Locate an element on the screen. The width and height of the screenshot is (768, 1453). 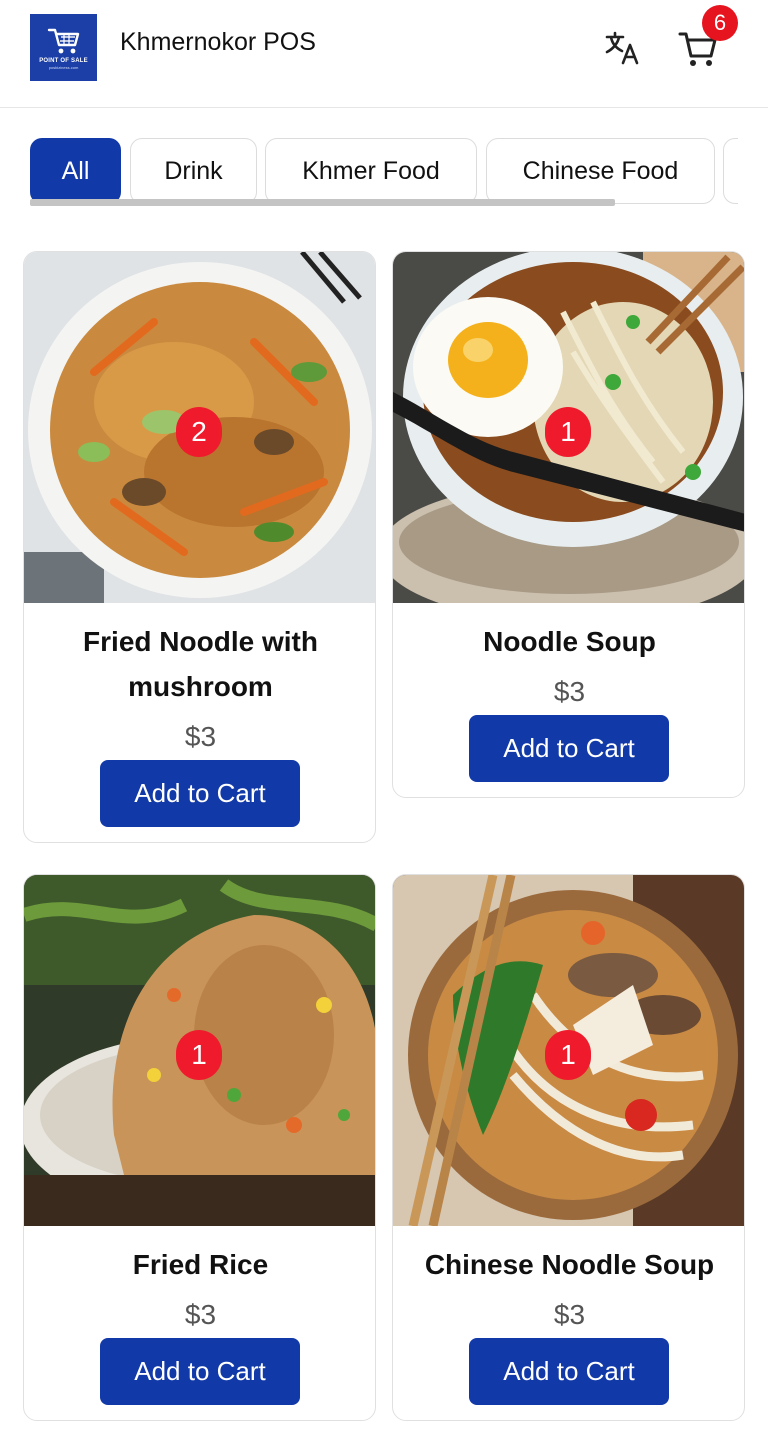
app-title: Khmernokor POS is located at coordinates (218, 42).